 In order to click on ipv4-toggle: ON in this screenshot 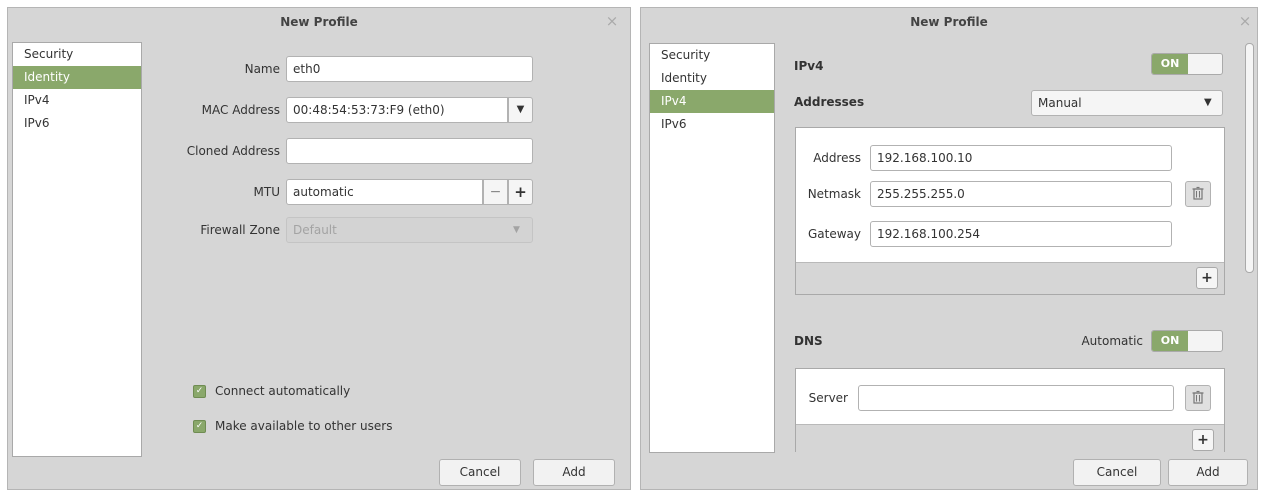, I will do `click(1187, 64)`.